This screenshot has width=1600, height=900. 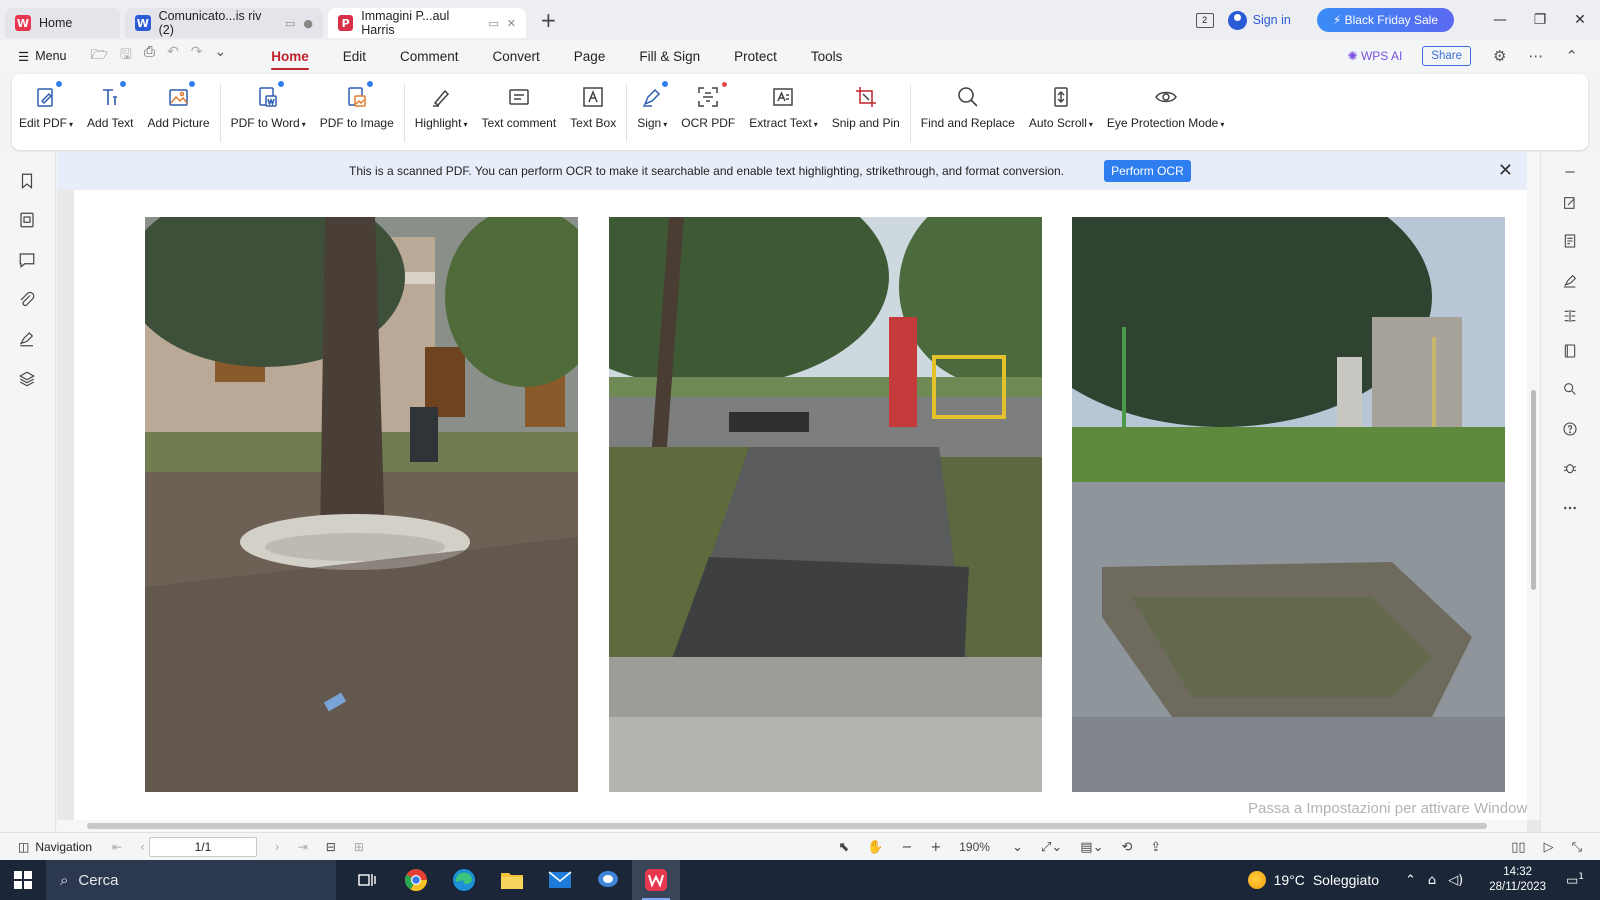 I want to click on book-icon, so click(x=1571, y=352).